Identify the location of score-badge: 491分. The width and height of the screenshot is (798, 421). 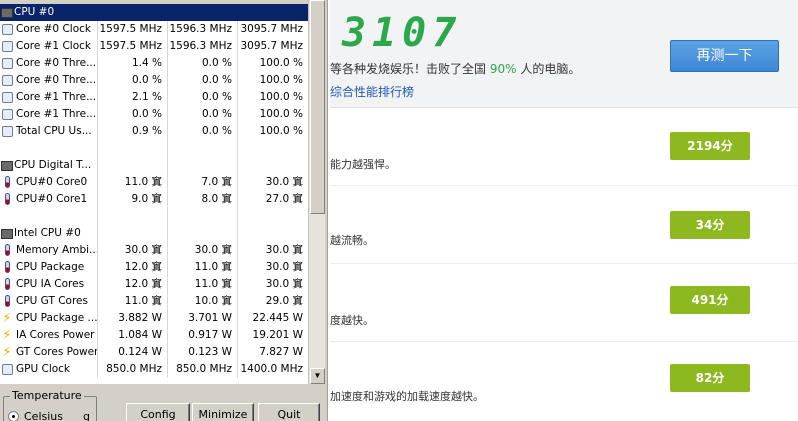
(710, 300).